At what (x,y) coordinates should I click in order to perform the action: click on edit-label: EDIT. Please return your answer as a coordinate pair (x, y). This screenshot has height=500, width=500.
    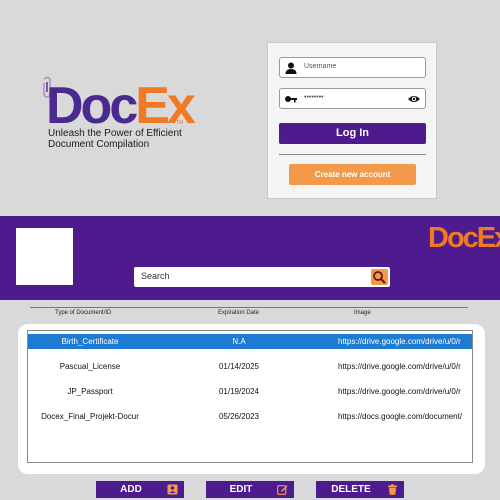
    Looking at the image, I should click on (241, 489).